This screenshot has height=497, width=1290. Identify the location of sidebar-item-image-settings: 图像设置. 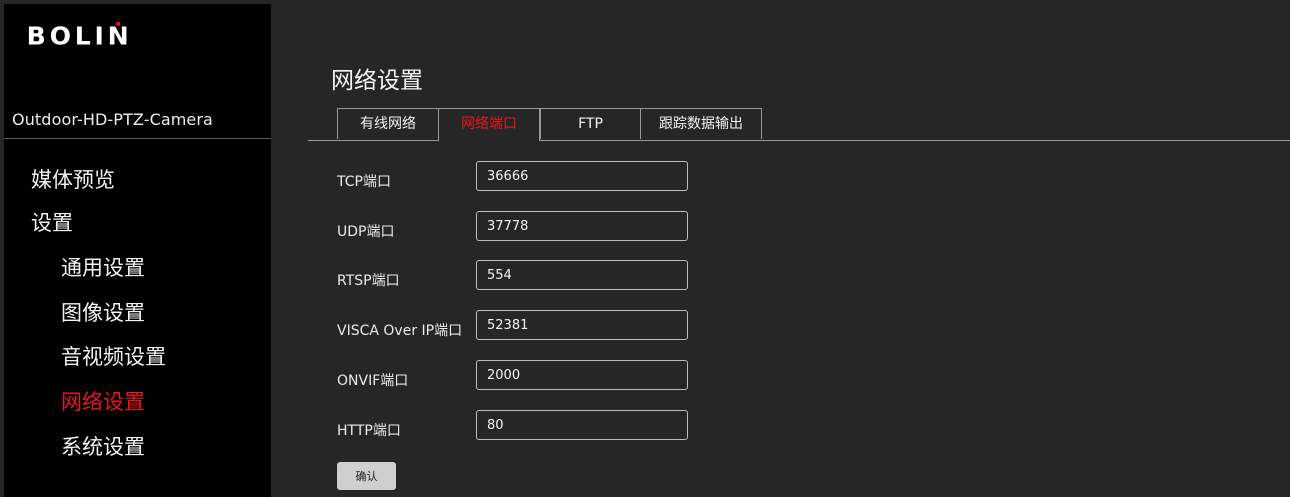
(103, 312).